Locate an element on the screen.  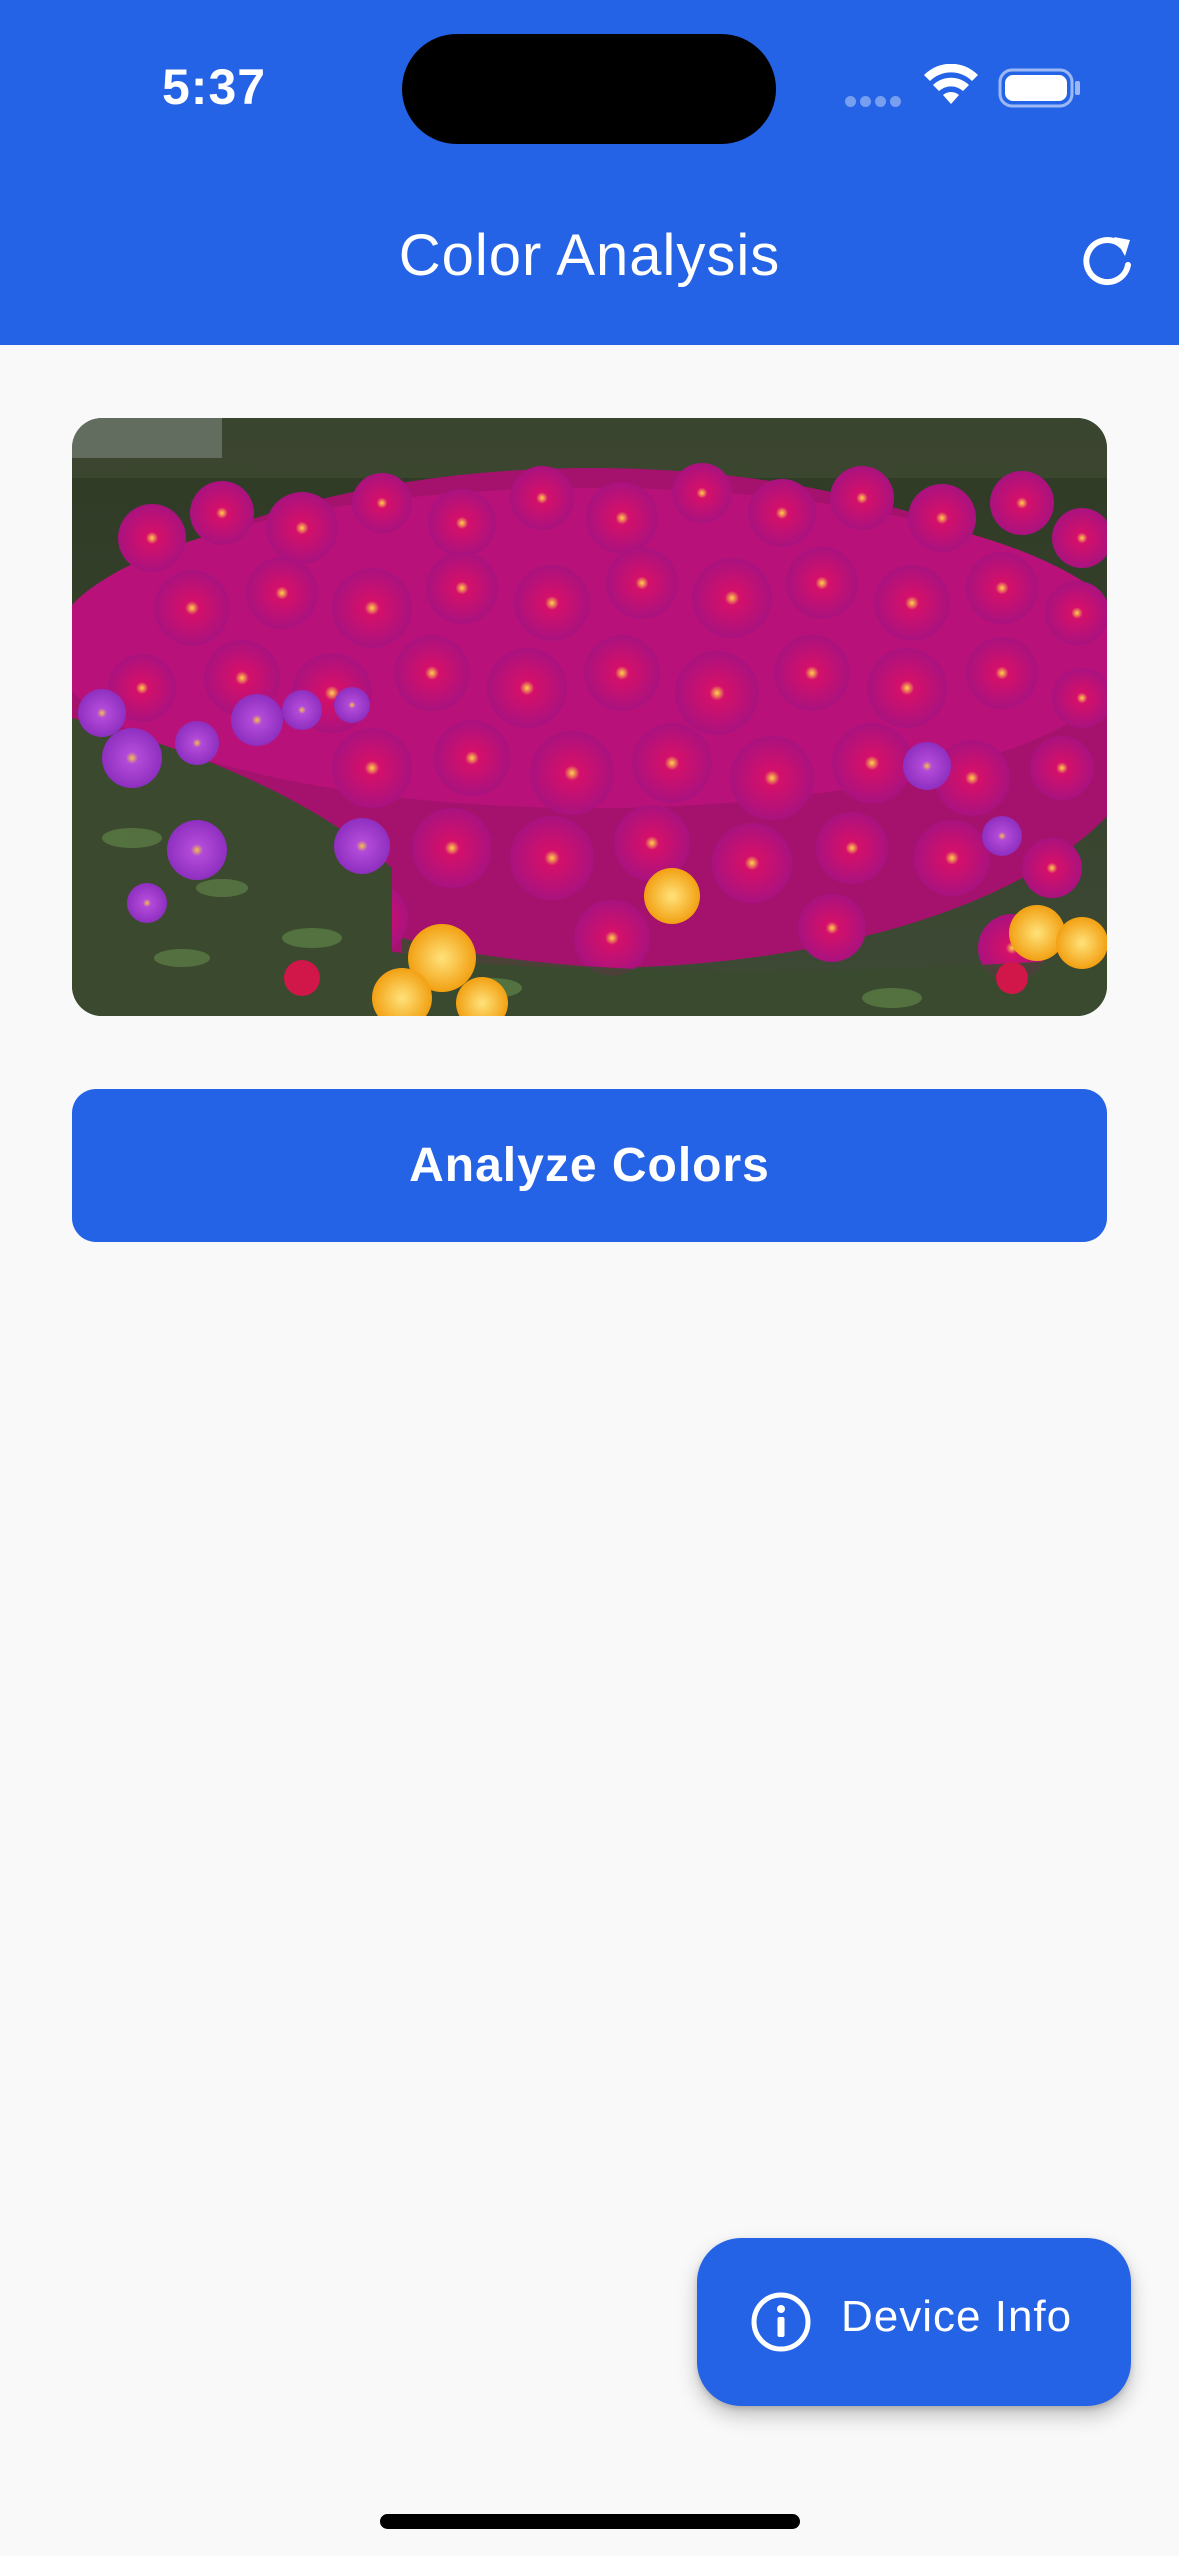
cellular-signal-icon is located at coordinates (875, 100).